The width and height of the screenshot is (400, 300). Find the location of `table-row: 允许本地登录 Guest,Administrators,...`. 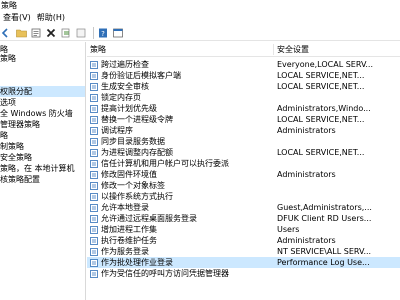

table-row: 允许本地登录 Guest,Administrators,... is located at coordinates (243, 207).